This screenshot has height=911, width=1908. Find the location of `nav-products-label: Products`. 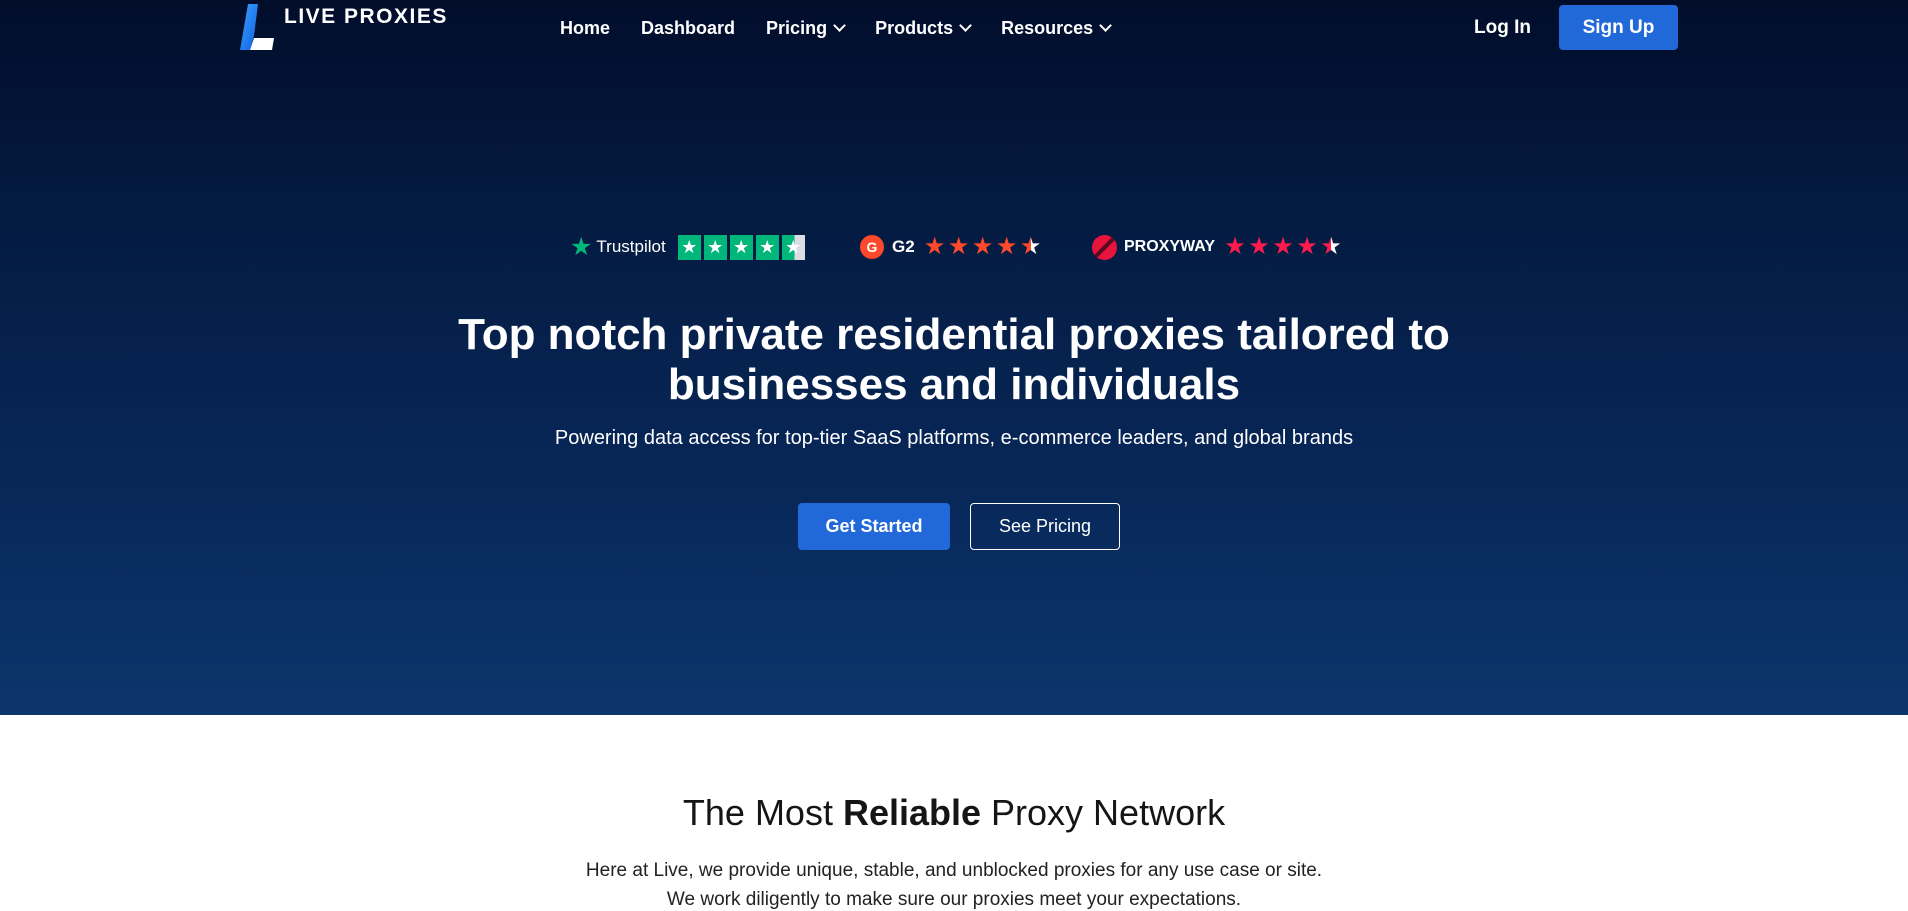

nav-products-label: Products is located at coordinates (914, 27).